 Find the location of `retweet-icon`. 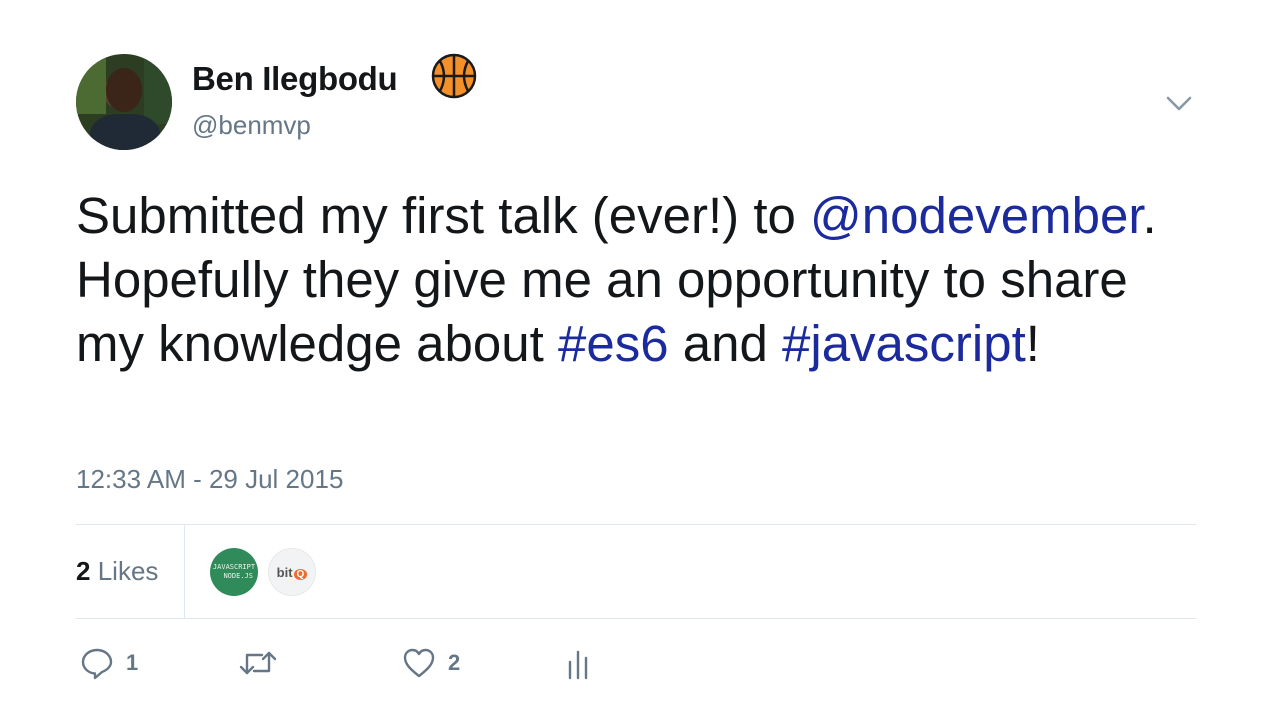

retweet-icon is located at coordinates (258, 663).